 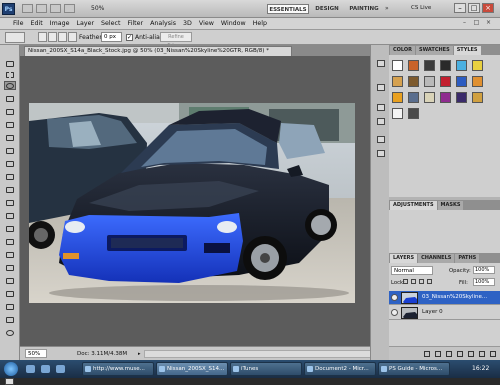 I want to click on lock-all-icon, so click(x=429, y=281).